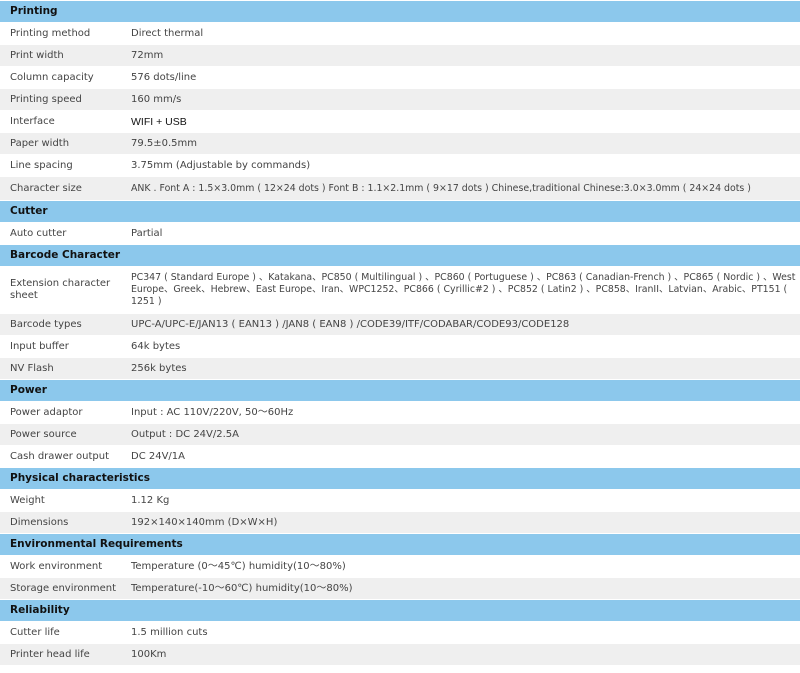 Image resolution: width=800 pixels, height=673 pixels. What do you see at coordinates (63, 588) in the screenshot?
I see `row-label: Storage environment` at bounding box center [63, 588].